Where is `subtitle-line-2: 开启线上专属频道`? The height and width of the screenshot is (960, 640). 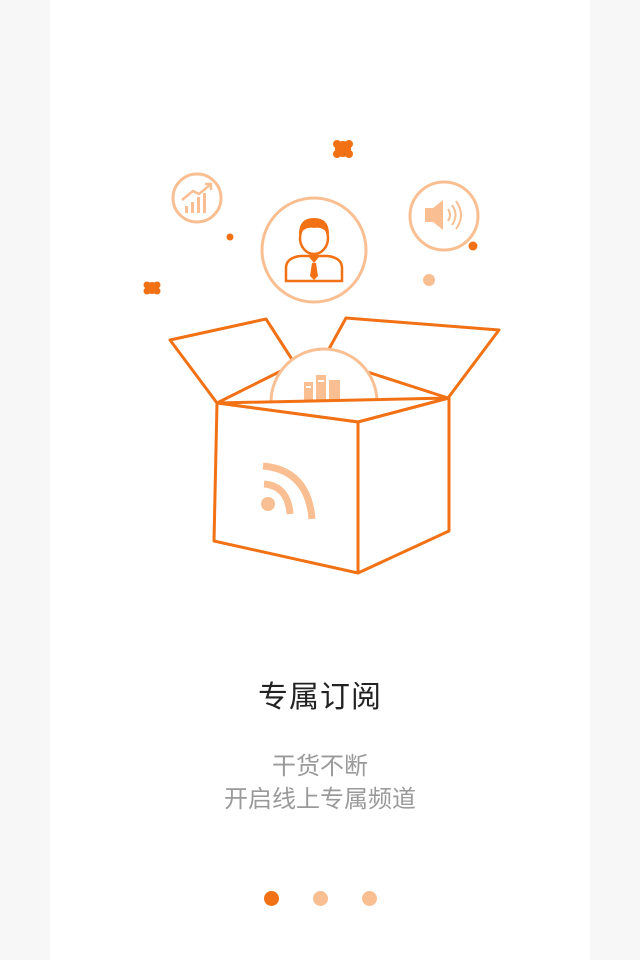 subtitle-line-2: 开启线上专属频道 is located at coordinates (320, 799).